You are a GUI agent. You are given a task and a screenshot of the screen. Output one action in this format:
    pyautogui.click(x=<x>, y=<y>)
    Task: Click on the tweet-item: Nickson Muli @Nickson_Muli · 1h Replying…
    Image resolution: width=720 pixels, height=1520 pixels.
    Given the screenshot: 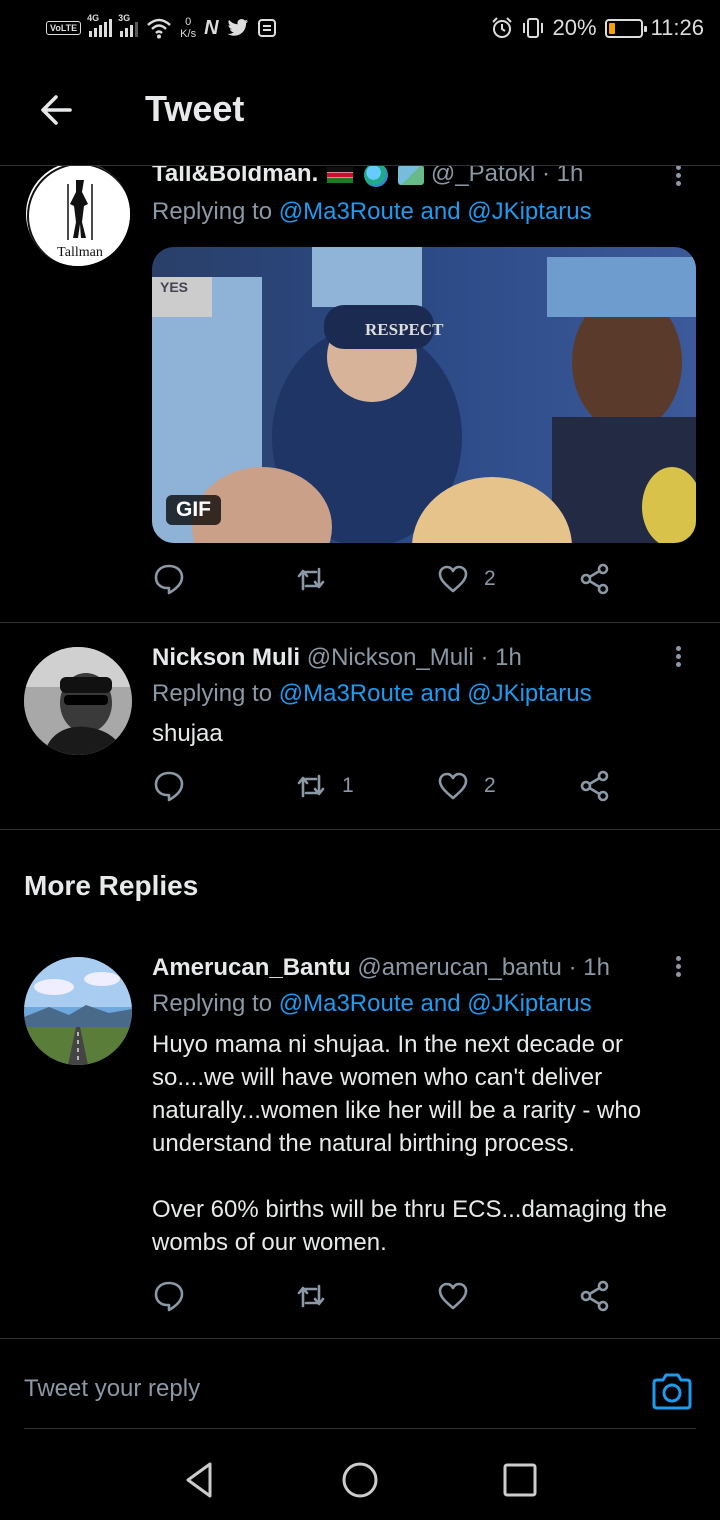 What is the action you would take?
    pyautogui.click(x=360, y=726)
    